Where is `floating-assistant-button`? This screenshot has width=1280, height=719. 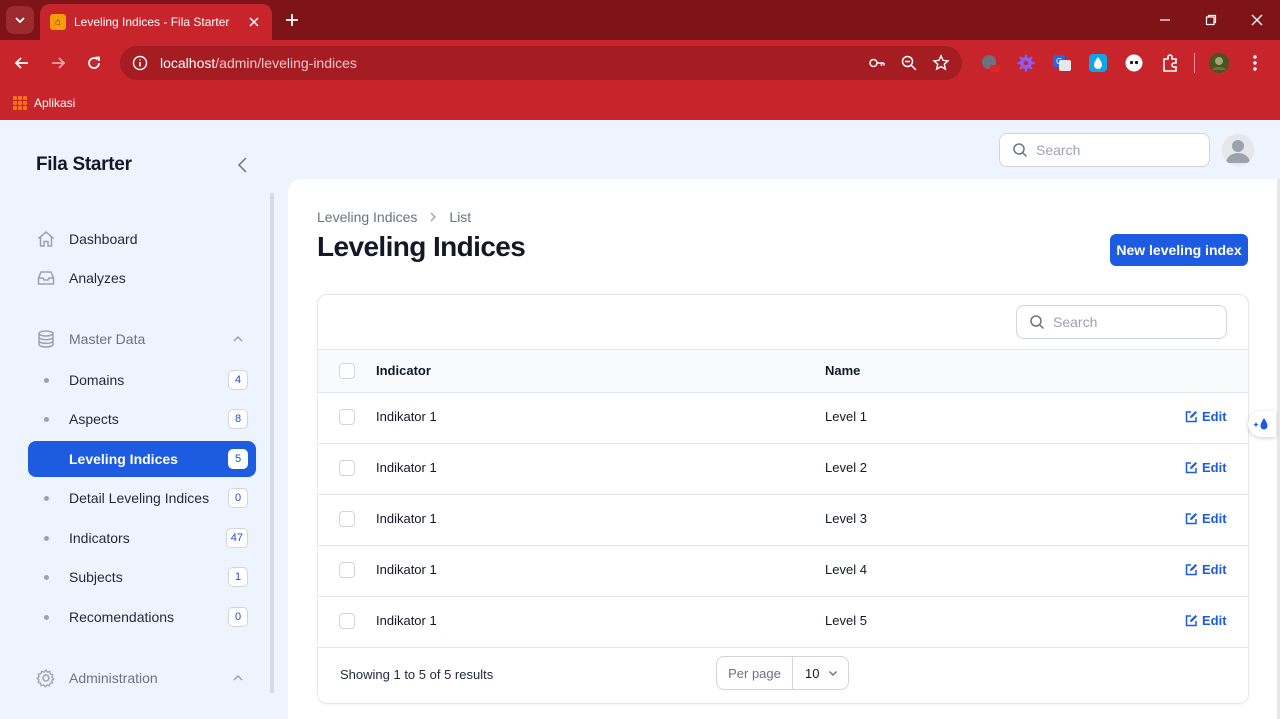
floating-assistant-button is located at coordinates (1262, 424).